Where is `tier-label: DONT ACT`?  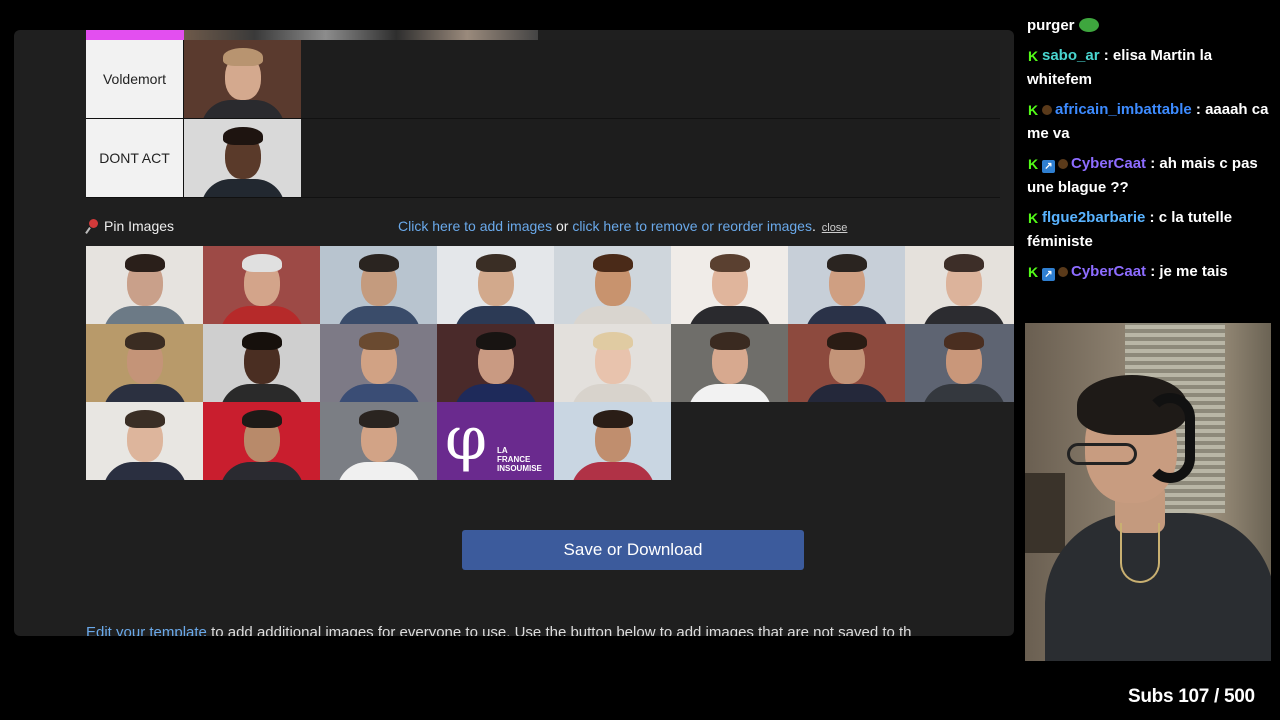
tier-label: DONT ACT is located at coordinates (135, 158).